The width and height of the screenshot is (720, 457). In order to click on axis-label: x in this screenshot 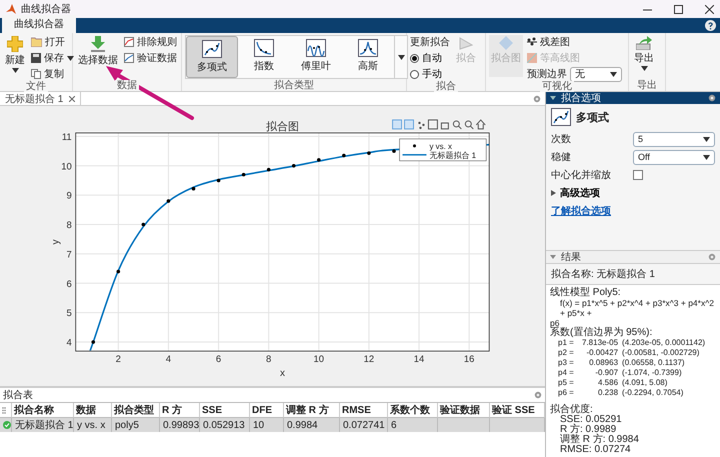, I will do `click(282, 374)`.